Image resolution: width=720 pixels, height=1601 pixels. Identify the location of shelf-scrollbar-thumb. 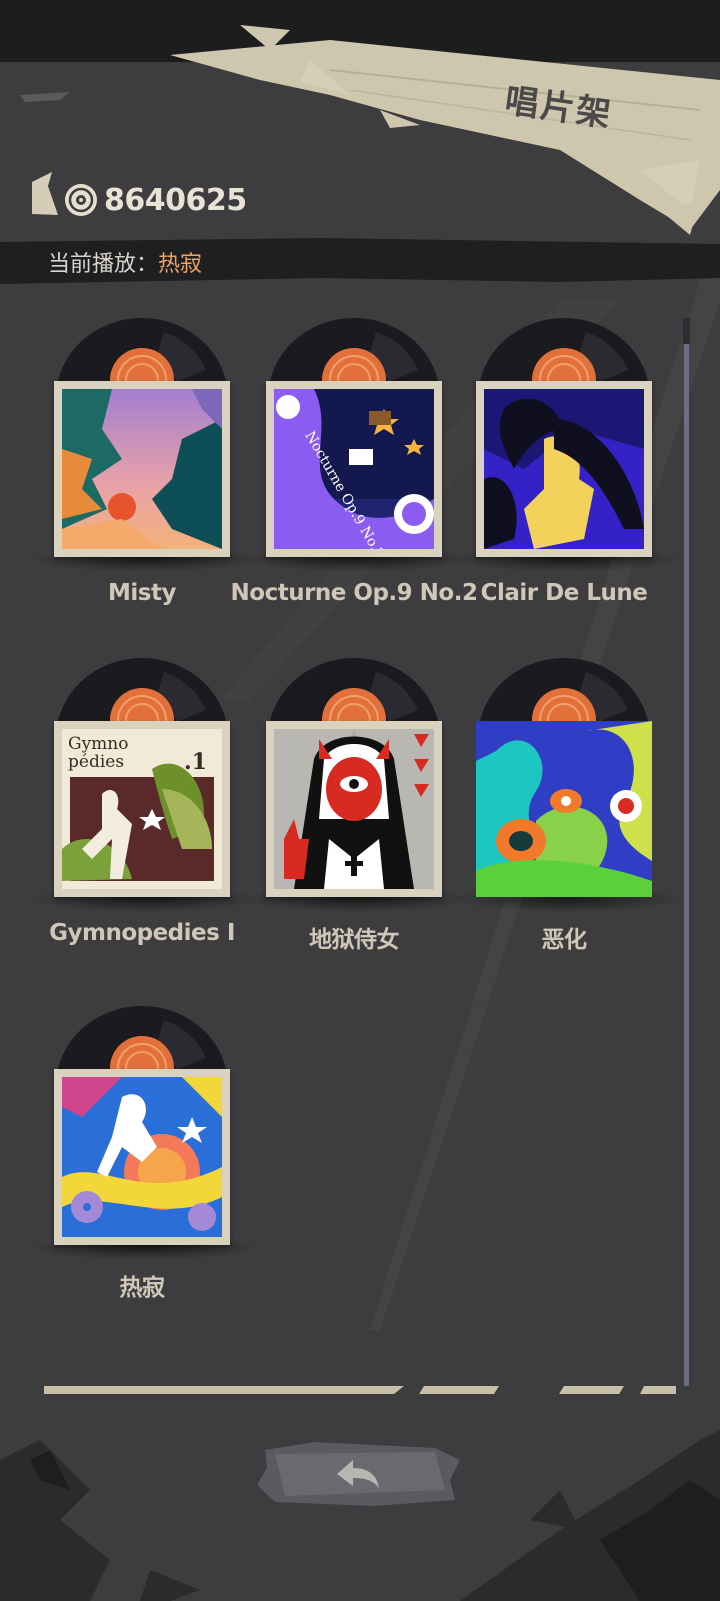
(686, 331).